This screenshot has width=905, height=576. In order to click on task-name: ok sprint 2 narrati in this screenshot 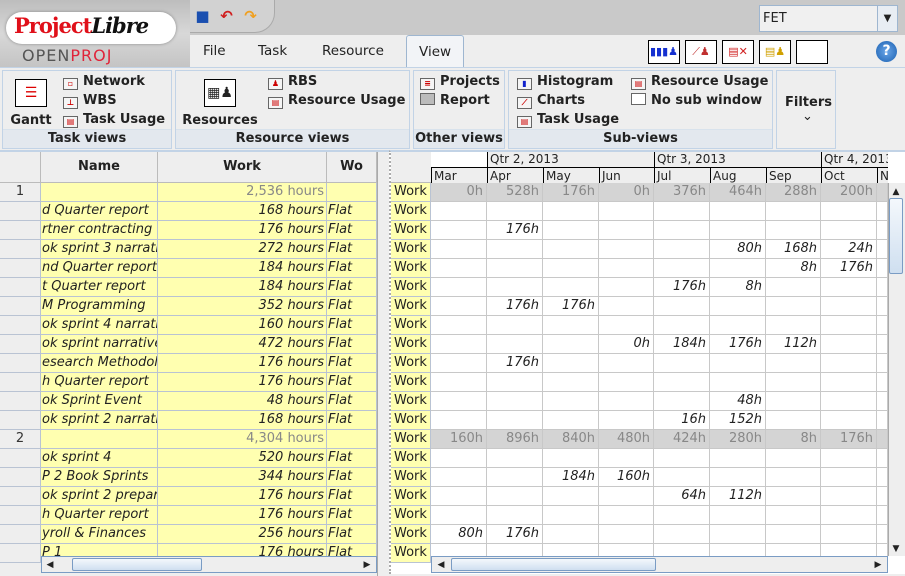, I will do `click(99, 420)`.